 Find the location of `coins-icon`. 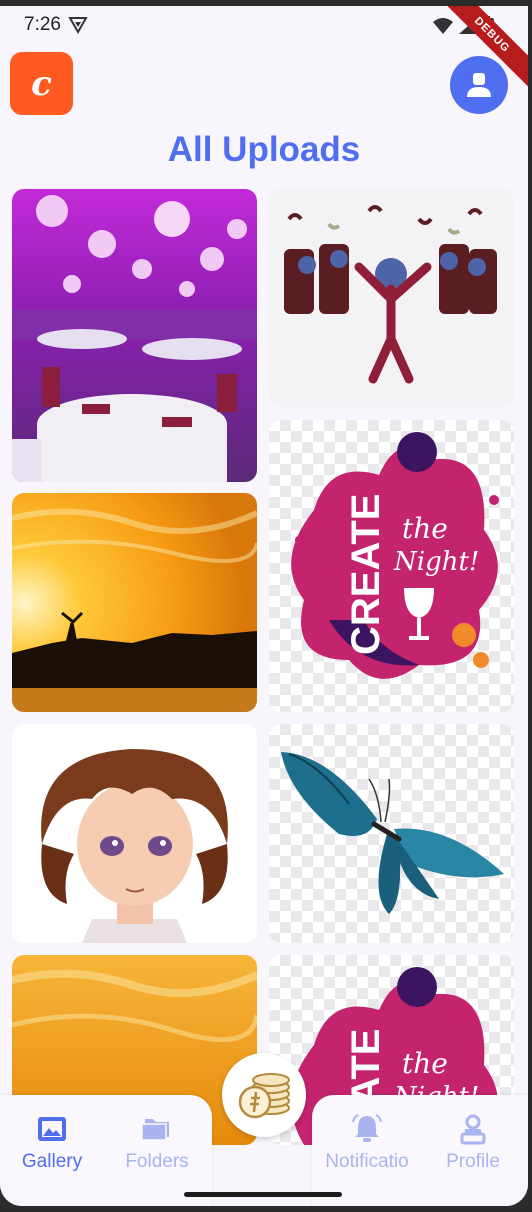

coins-icon is located at coordinates (264, 1096).